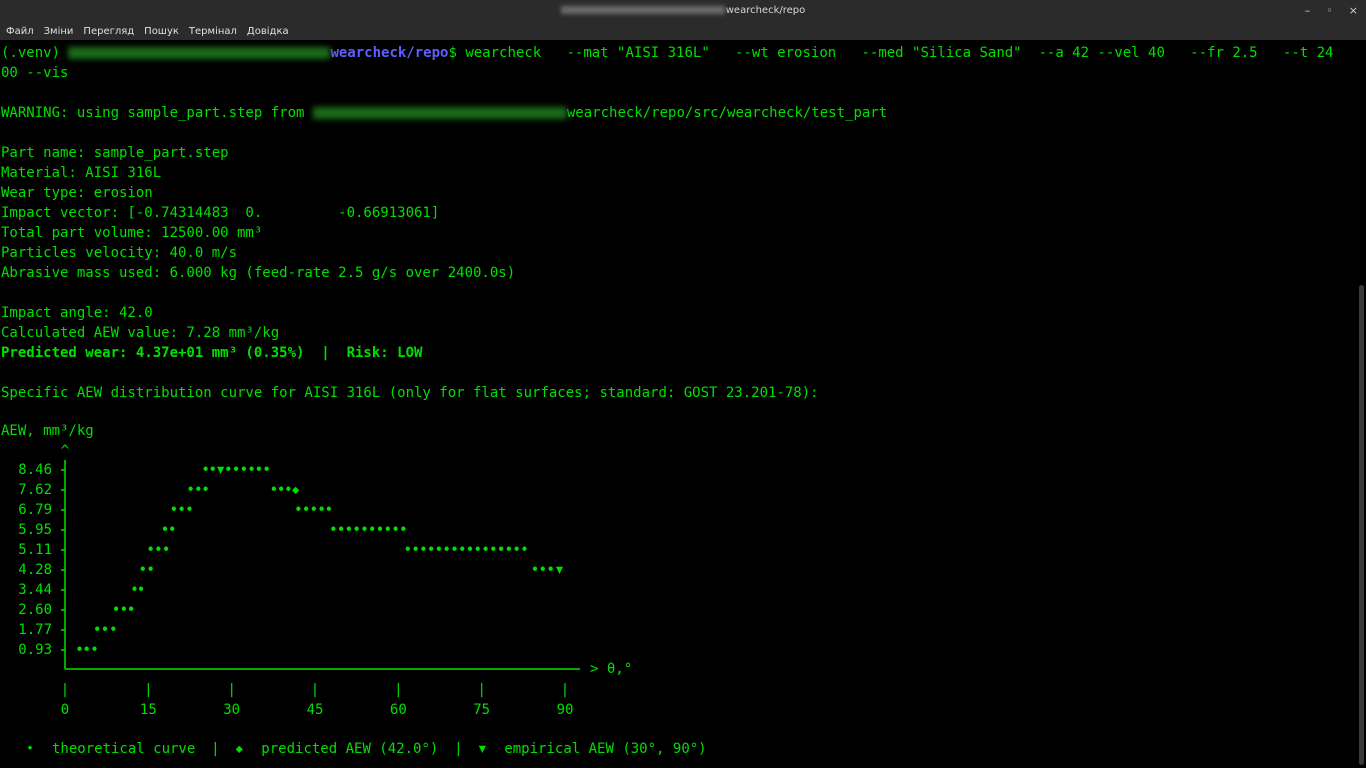 This screenshot has width=1366, height=768. I want to click on maximize-button: ◦, so click(1329, 11).